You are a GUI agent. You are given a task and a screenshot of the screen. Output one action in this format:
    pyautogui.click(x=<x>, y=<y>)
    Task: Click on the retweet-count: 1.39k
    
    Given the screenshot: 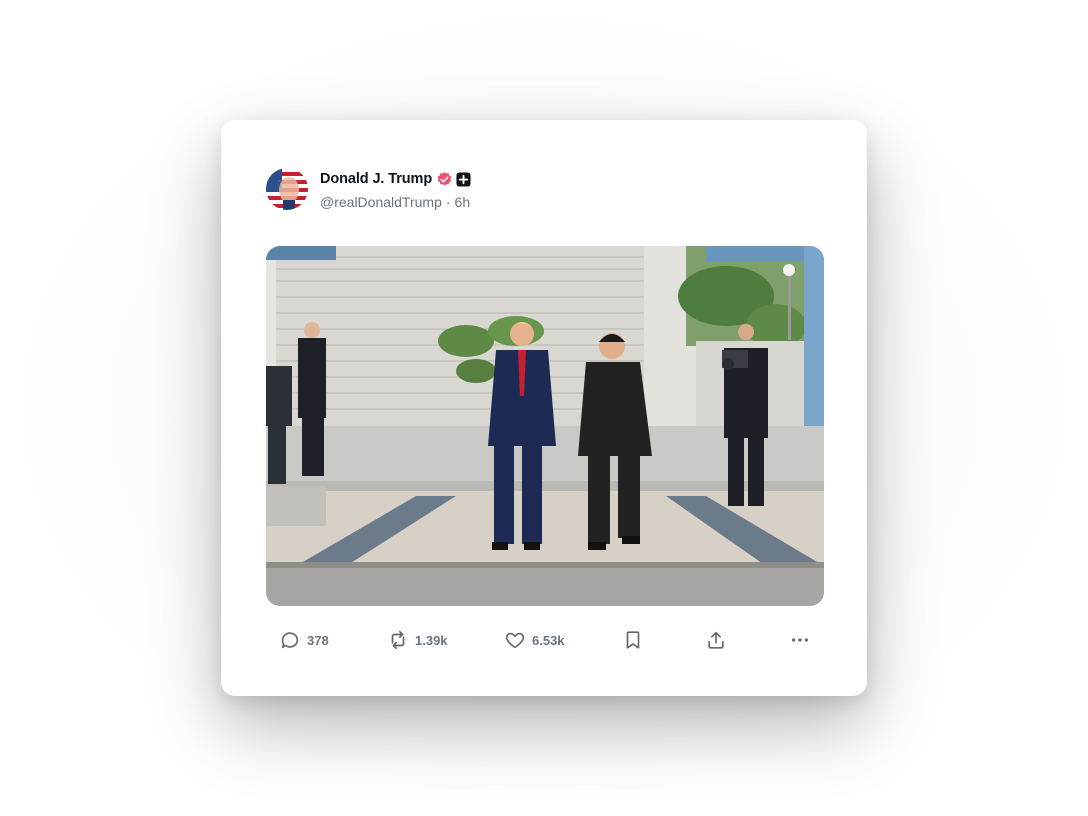 What is the action you would take?
    pyautogui.click(x=431, y=640)
    